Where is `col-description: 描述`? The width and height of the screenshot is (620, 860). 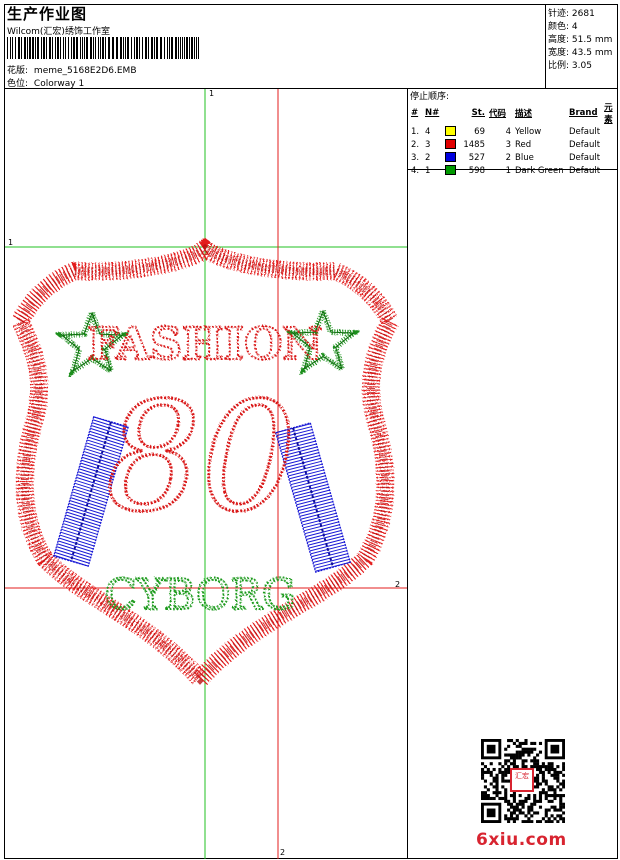
col-description: 描述 is located at coordinates (524, 114).